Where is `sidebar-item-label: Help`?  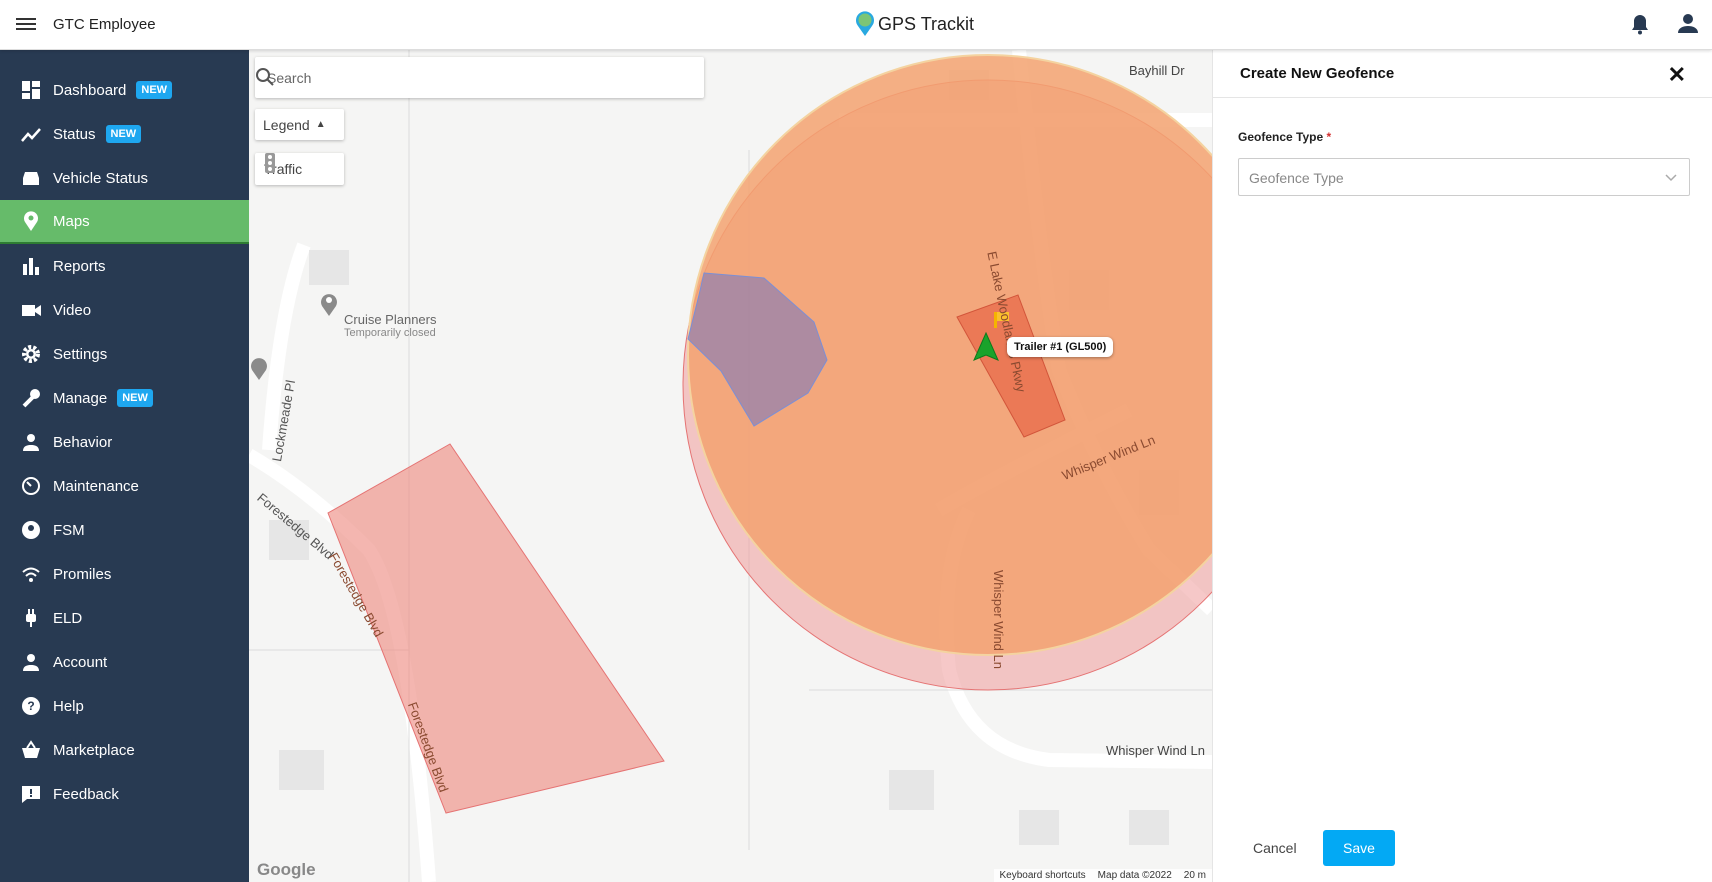 sidebar-item-label: Help is located at coordinates (68, 706).